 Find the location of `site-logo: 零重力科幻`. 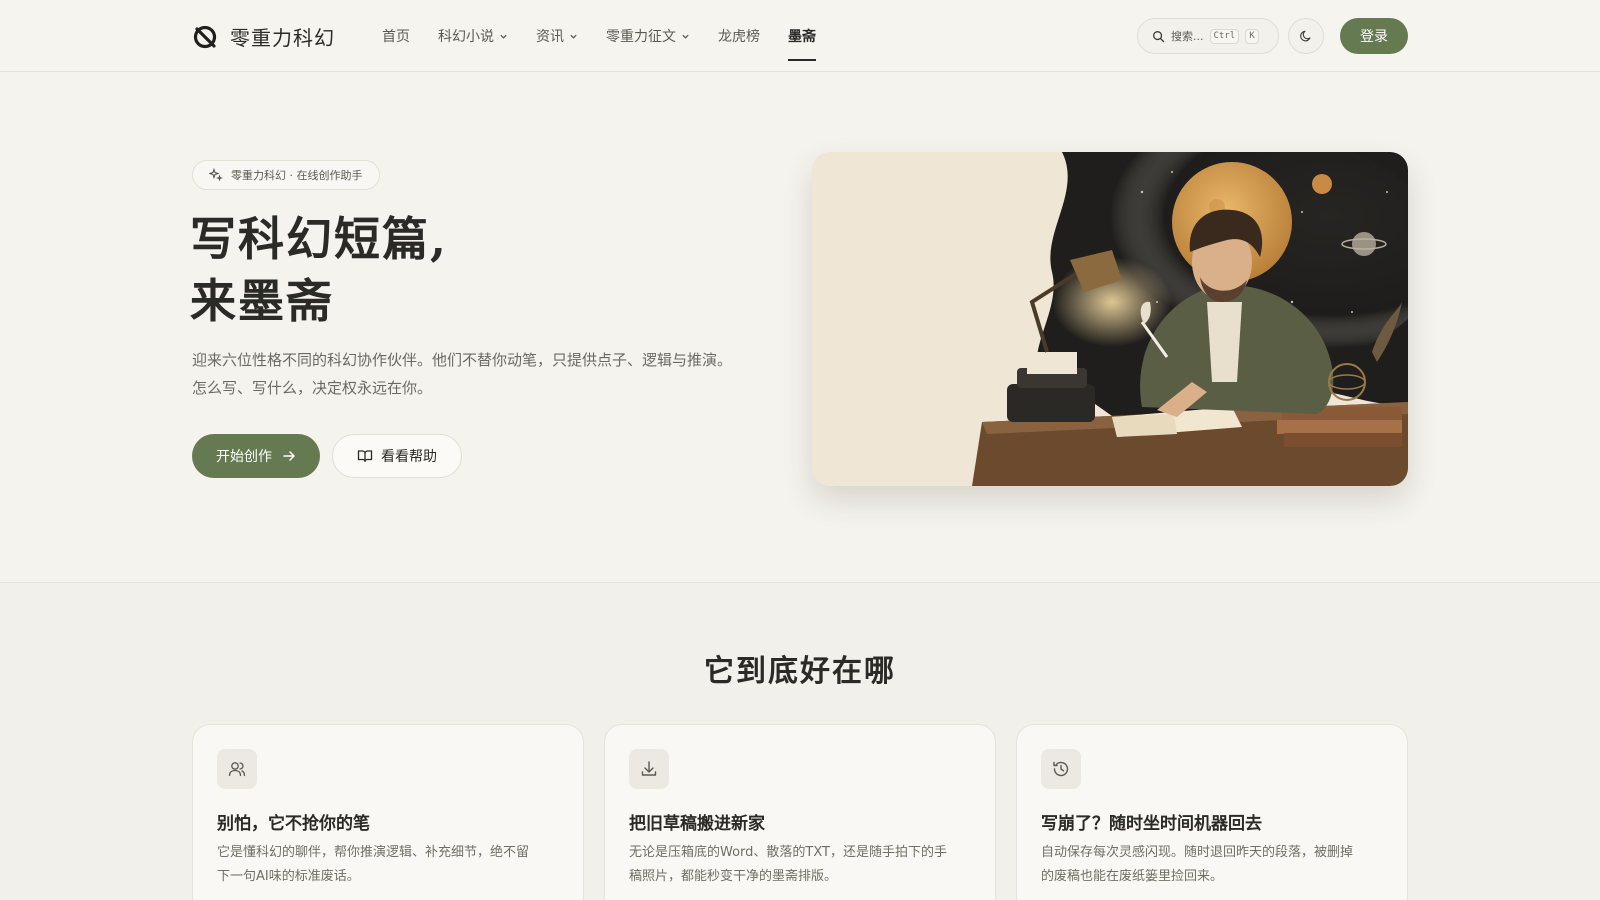

site-logo: 零重力科幻 is located at coordinates (263, 36).